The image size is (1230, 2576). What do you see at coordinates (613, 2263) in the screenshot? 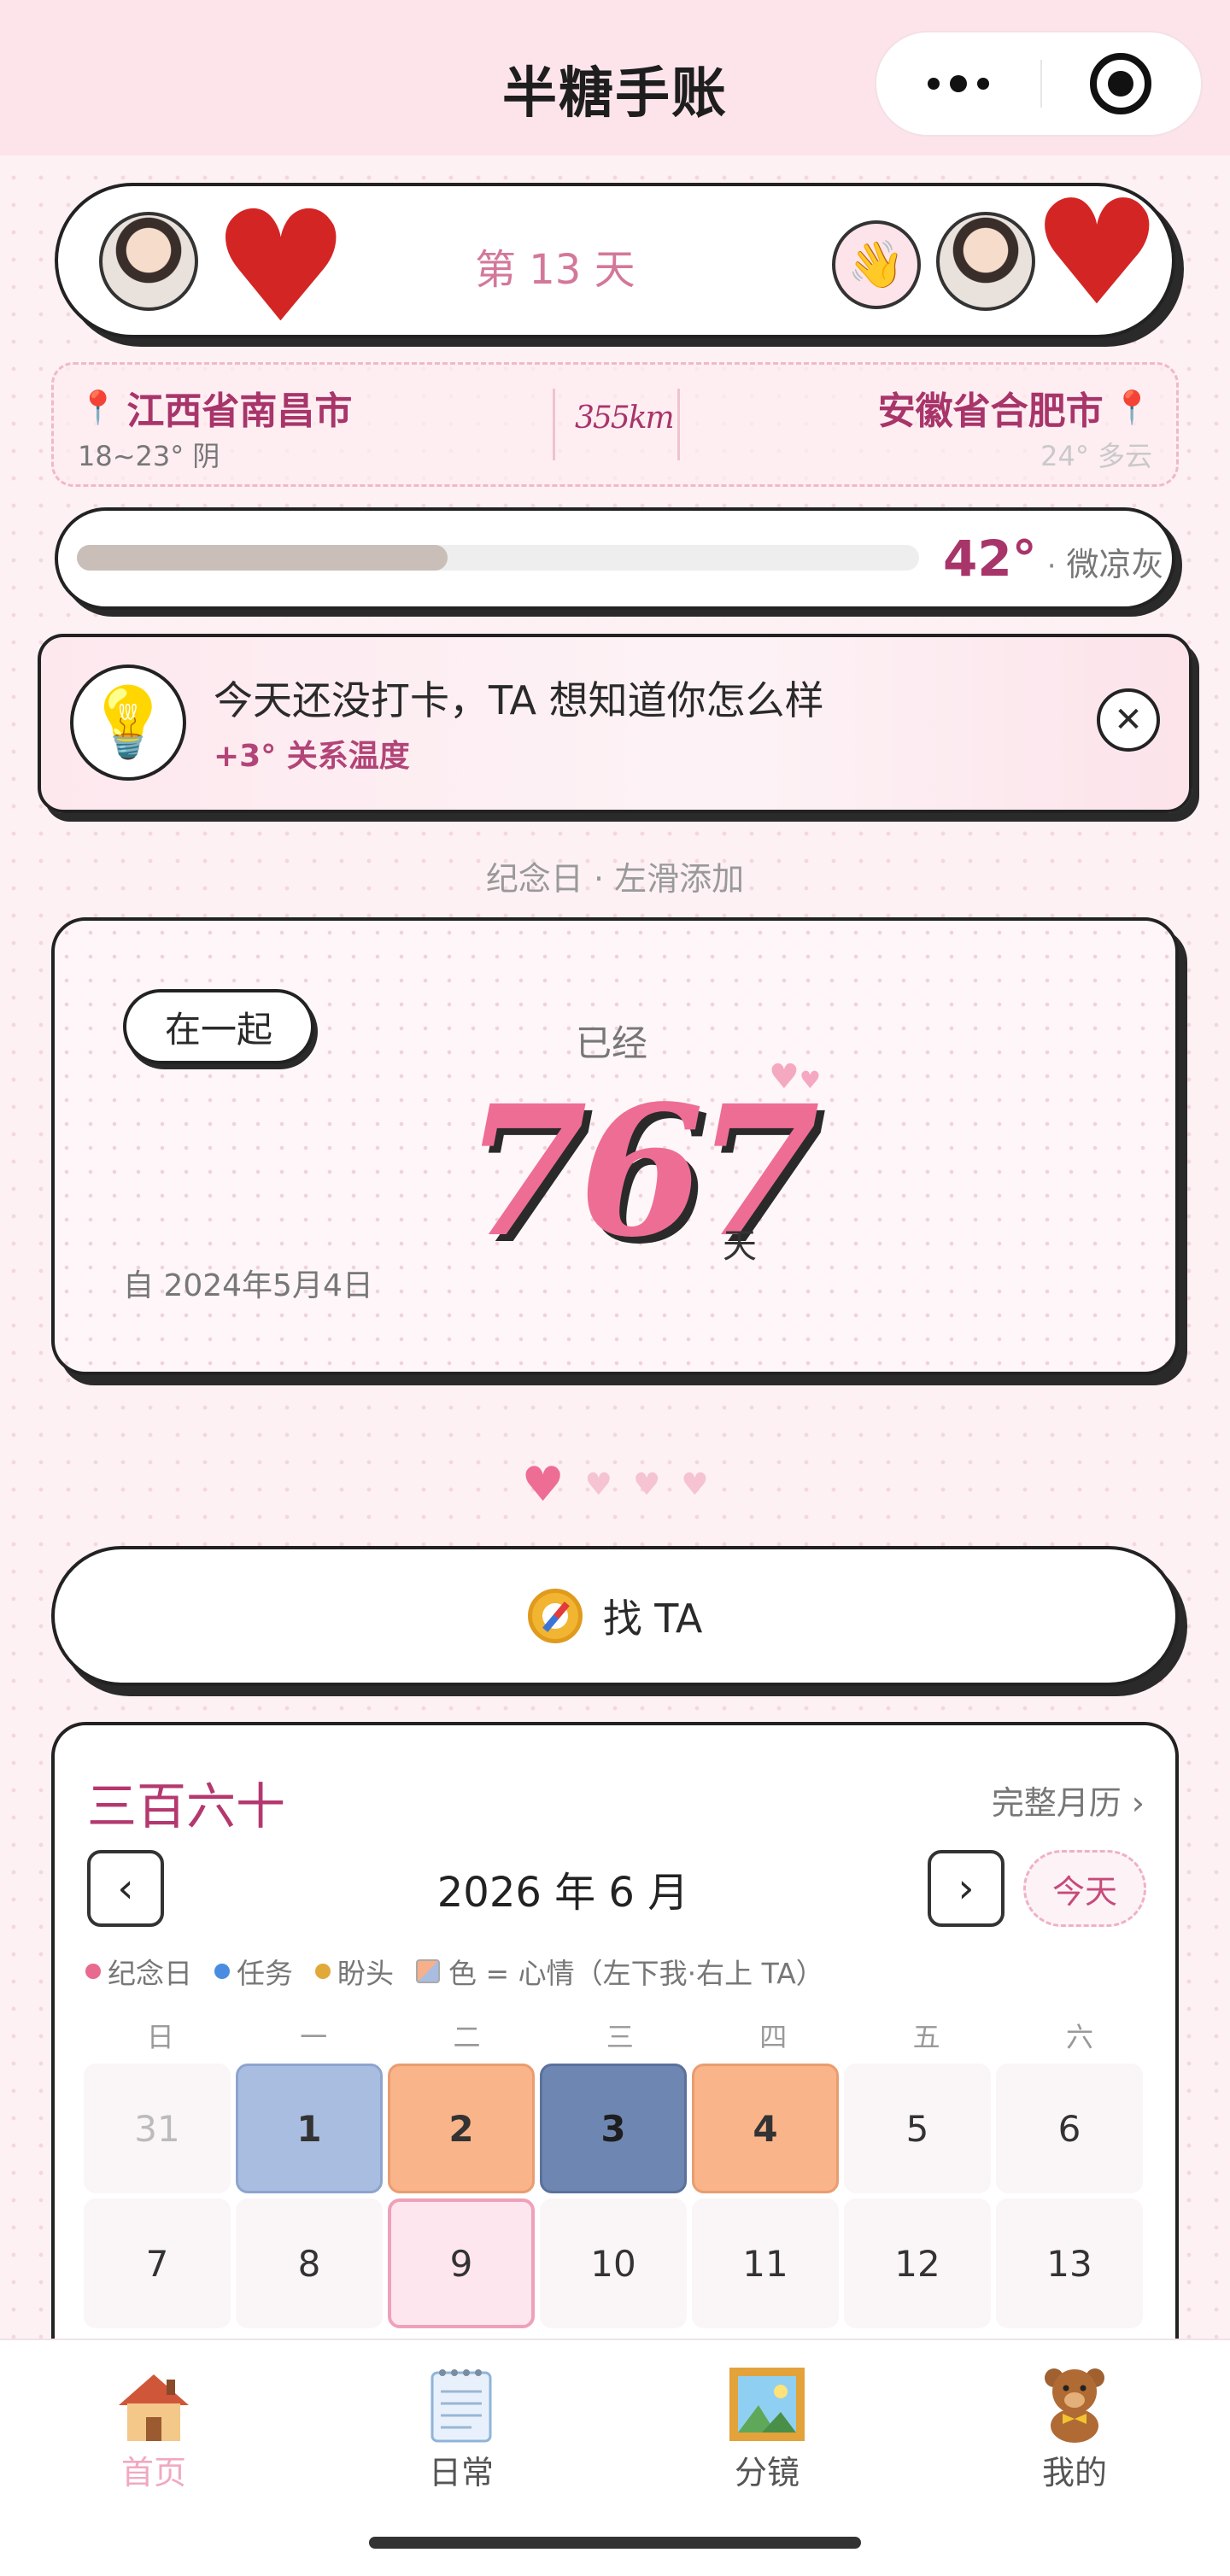
I see `calendar-day: 10` at bounding box center [613, 2263].